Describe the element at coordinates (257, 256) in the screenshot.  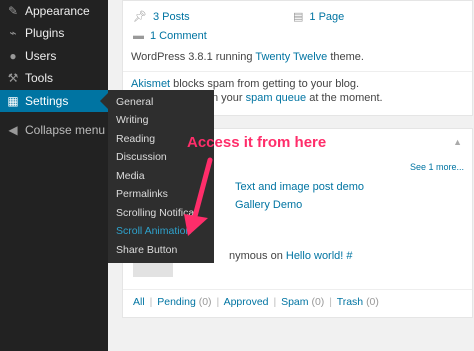
I see `comment-author: nymous on` at that location.